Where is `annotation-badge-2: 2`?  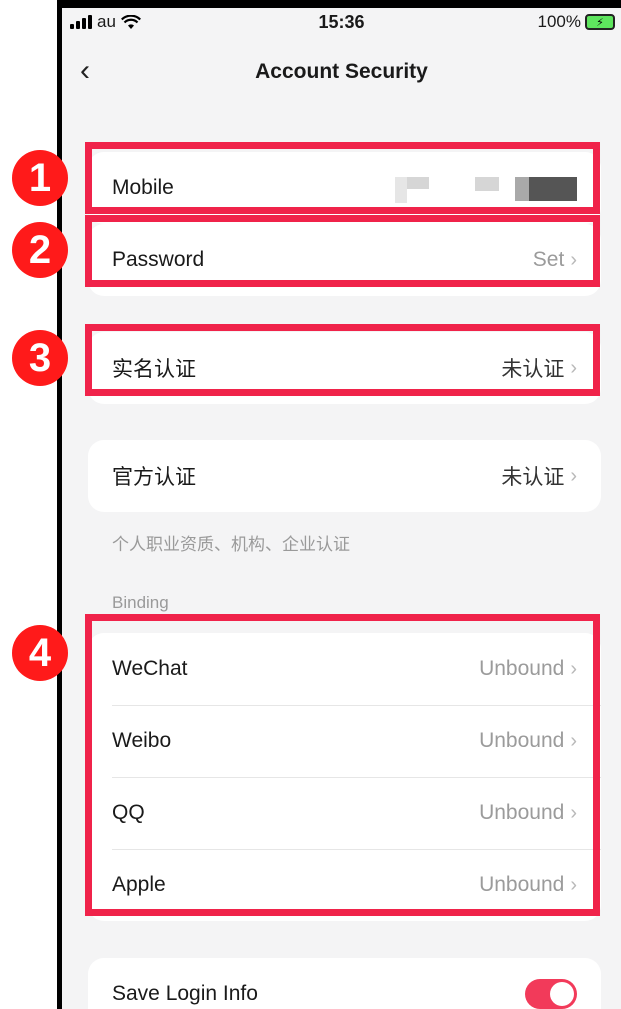
annotation-badge-2: 2 is located at coordinates (40, 250).